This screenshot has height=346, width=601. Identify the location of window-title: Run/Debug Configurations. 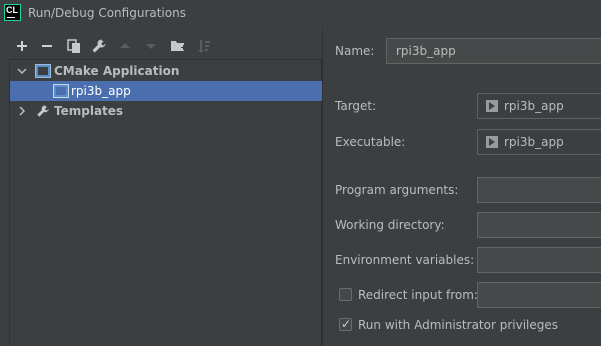
(107, 13).